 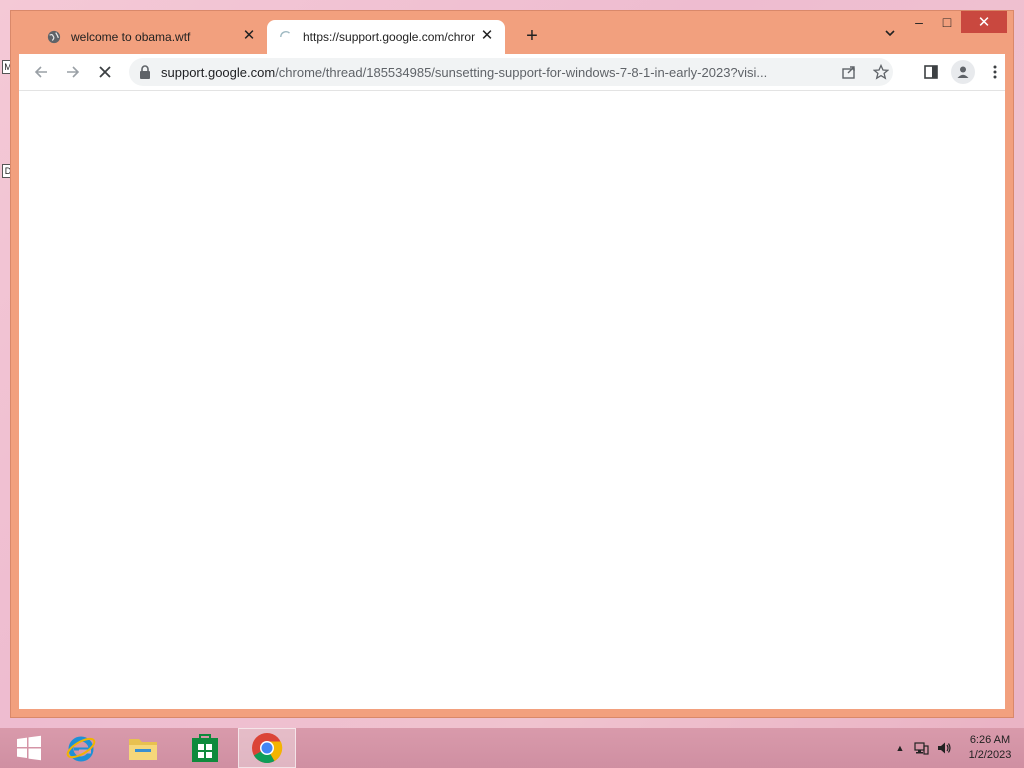 I want to click on windows-store-taskbar-button, so click(x=205, y=748).